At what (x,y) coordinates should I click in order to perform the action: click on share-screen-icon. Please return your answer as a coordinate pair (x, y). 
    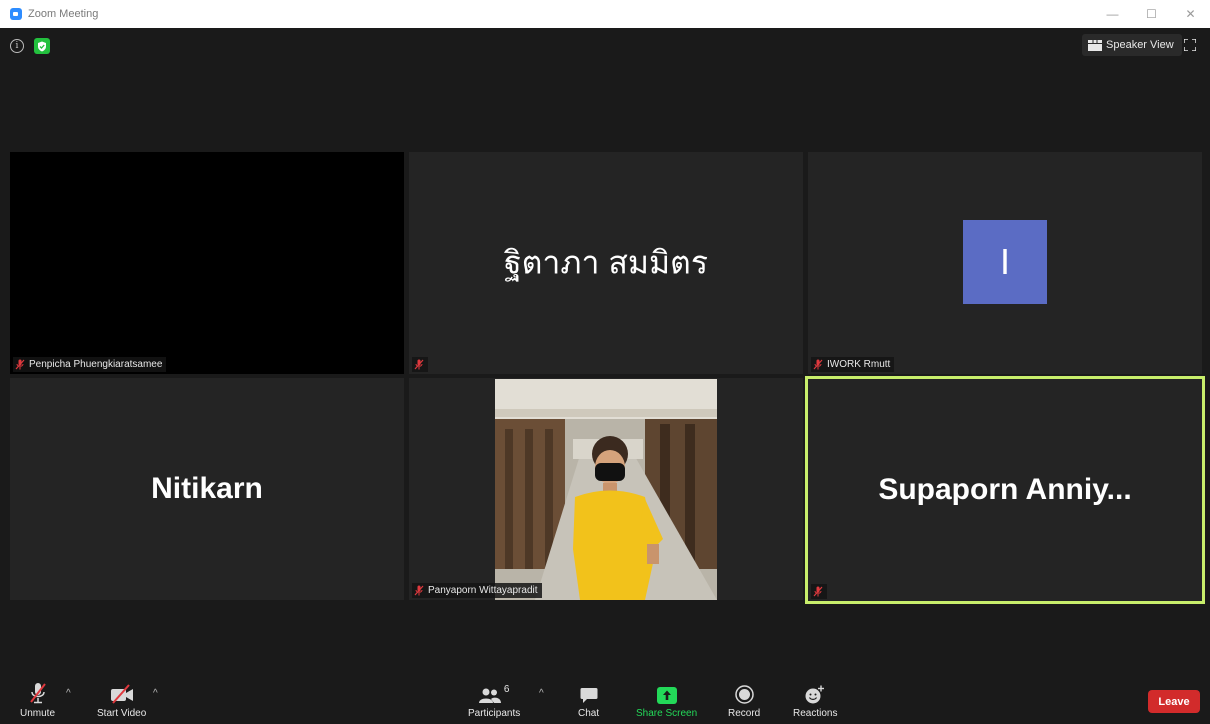
    Looking at the image, I should click on (666, 695).